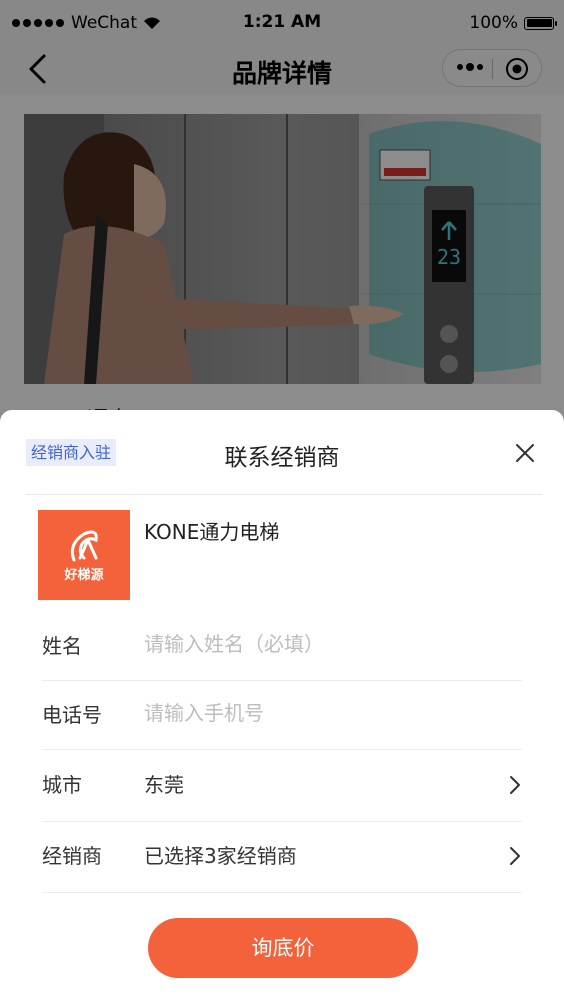  Describe the element at coordinates (525, 453) in the screenshot. I see `close-icon` at that location.